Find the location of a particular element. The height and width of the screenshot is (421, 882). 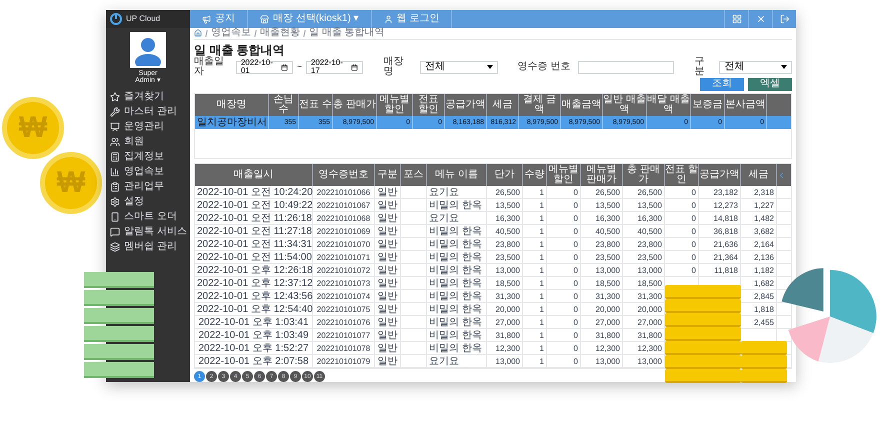

chat-icon is located at coordinates (115, 232).